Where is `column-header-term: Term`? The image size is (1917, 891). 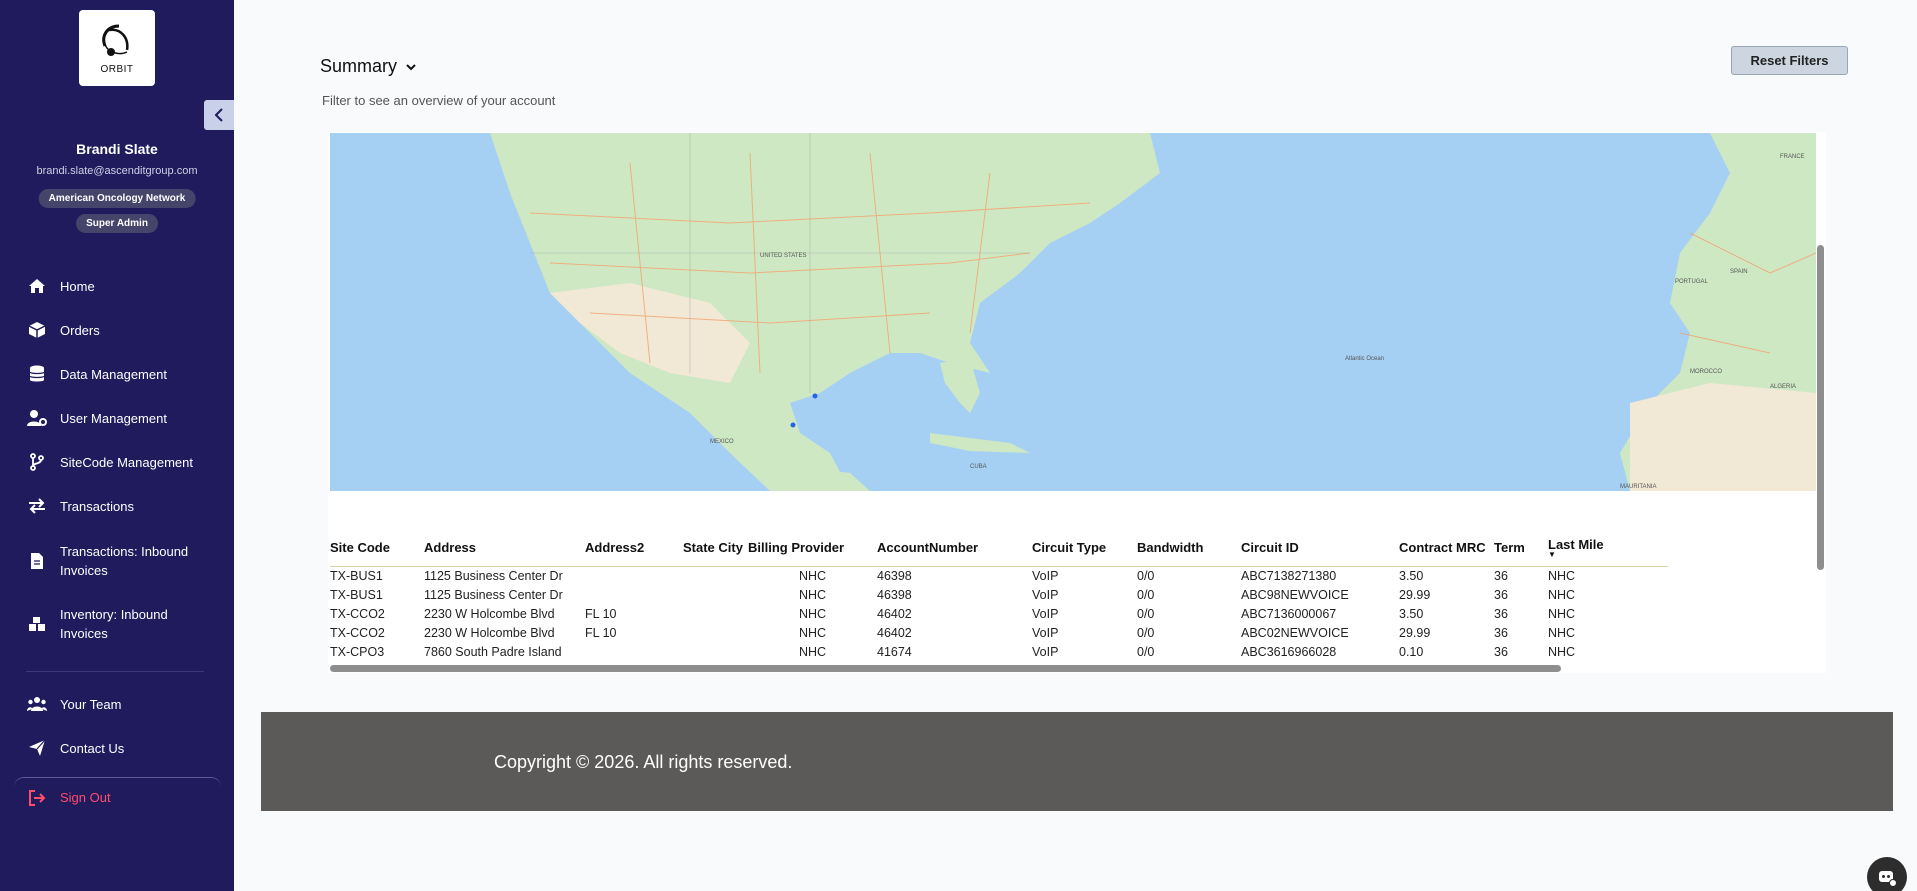
column-header-term: Term is located at coordinates (1521, 552).